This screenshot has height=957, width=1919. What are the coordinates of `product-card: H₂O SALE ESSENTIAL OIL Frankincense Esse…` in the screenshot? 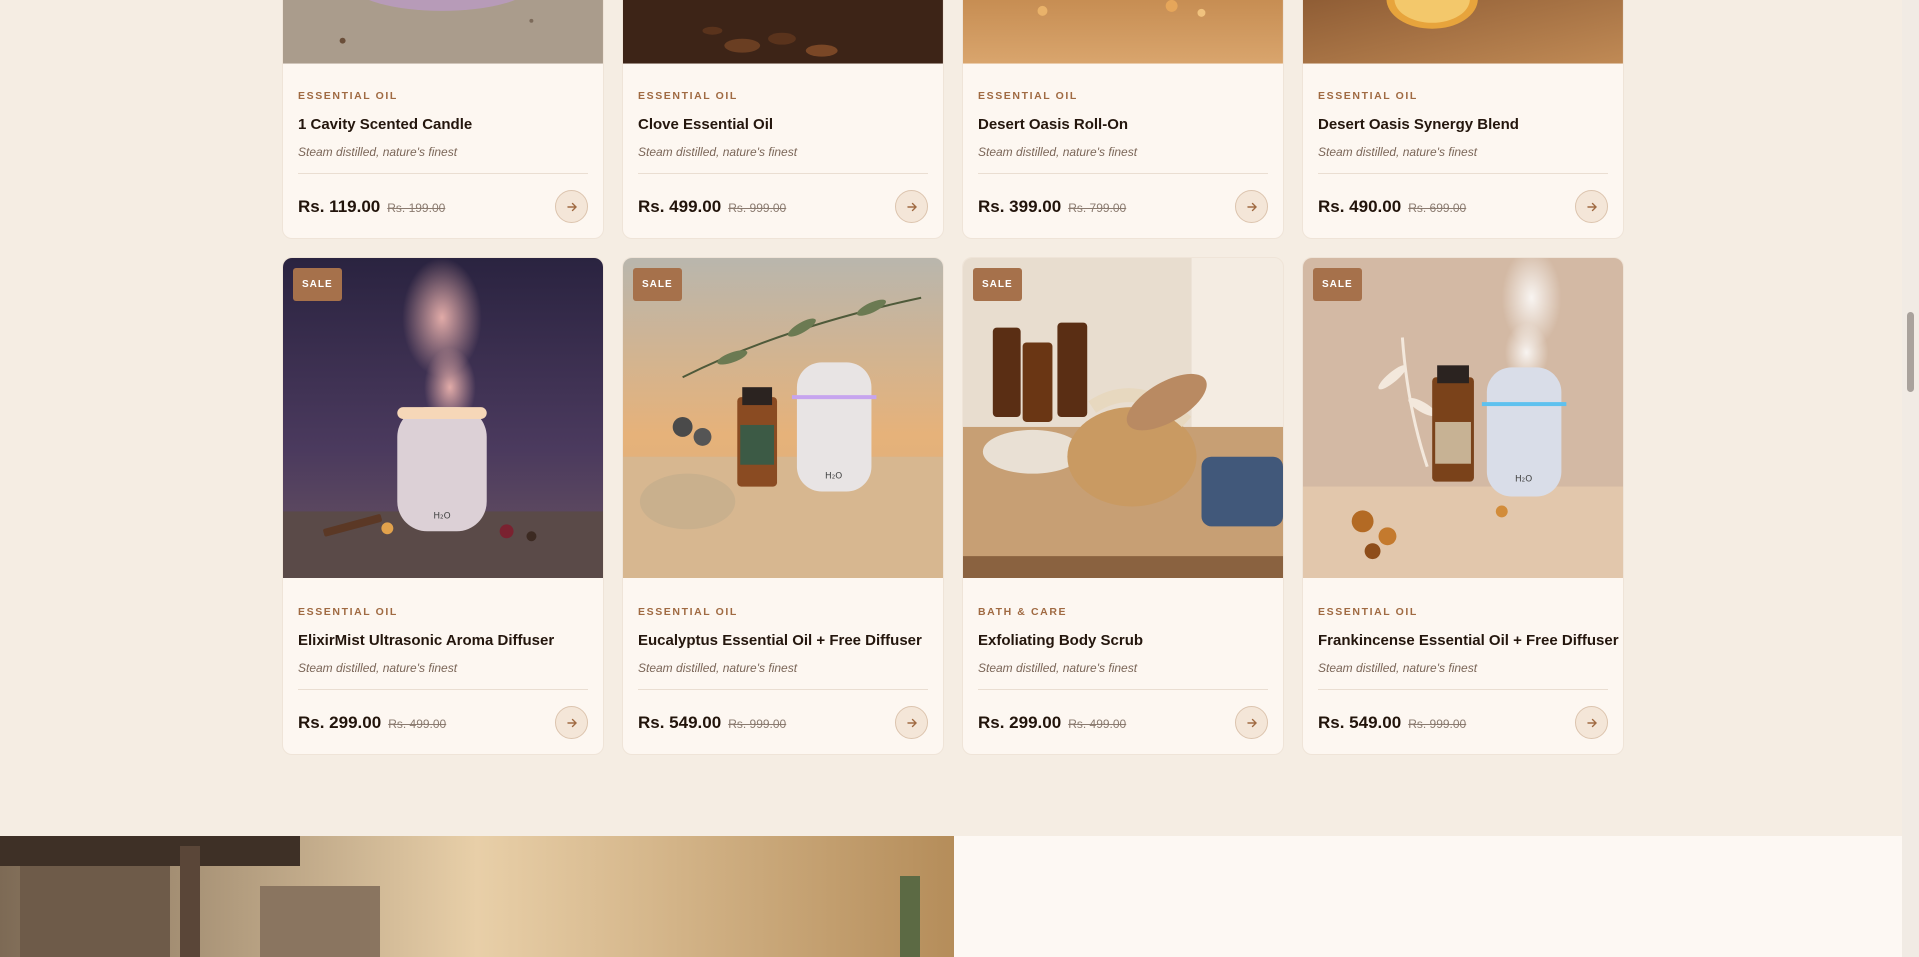 It's located at (1463, 506).